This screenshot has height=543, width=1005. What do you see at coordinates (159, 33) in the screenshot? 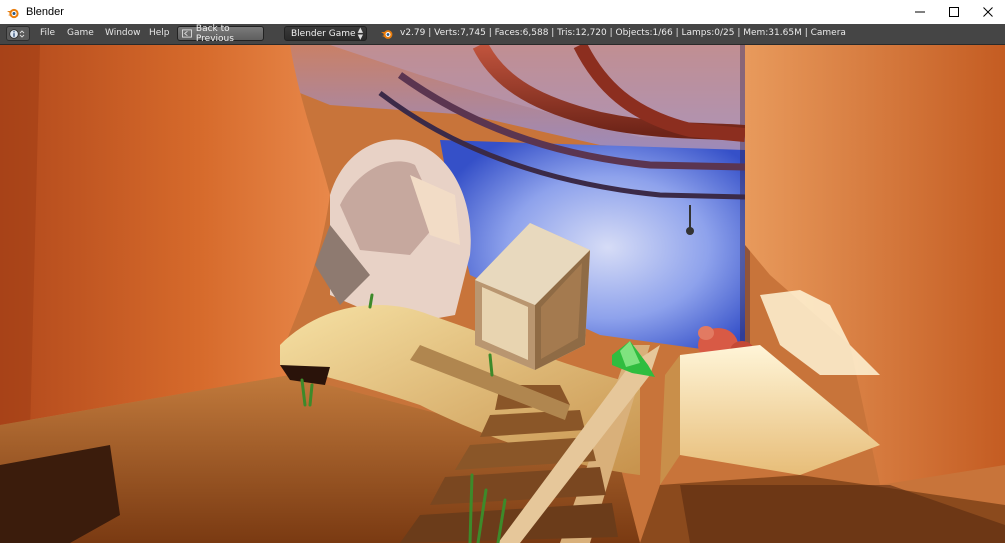
I see `menu-help: Help` at bounding box center [159, 33].